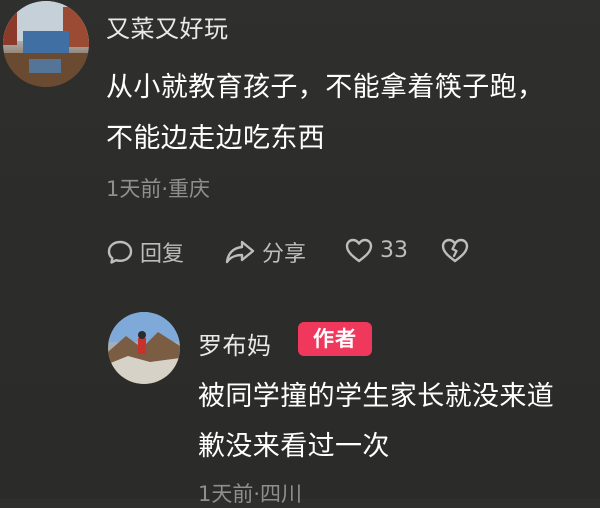  What do you see at coordinates (250, 494) in the screenshot?
I see `reply-meta: 1天前·四川` at bounding box center [250, 494].